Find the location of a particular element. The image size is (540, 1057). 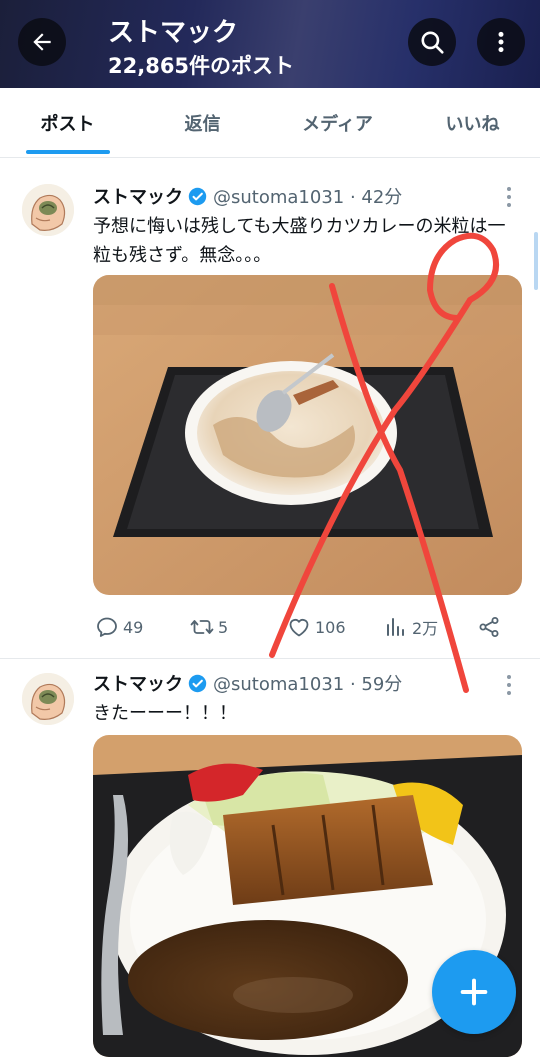

scroll-indicator is located at coordinates (536, 261).